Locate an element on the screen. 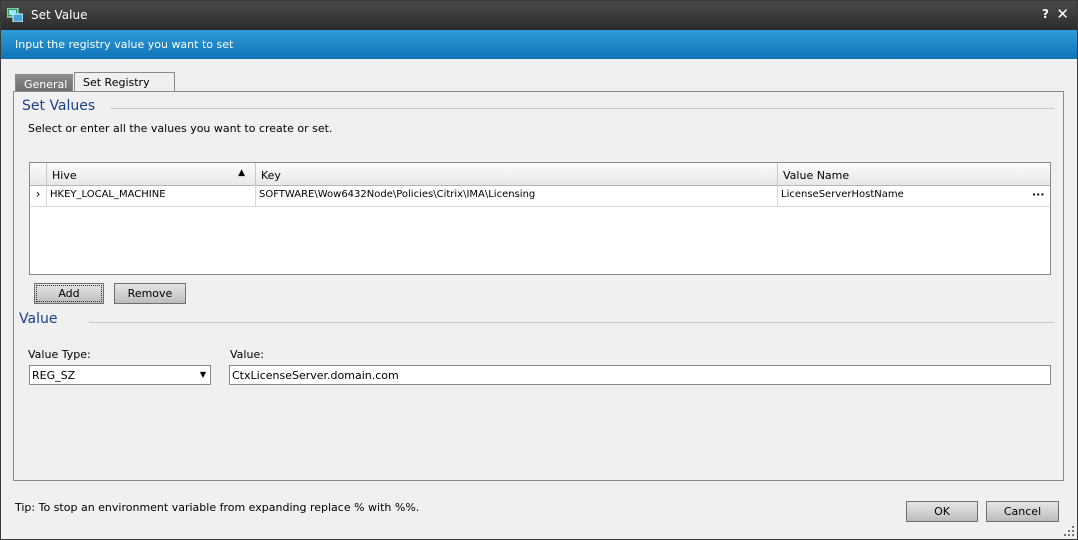 This screenshot has height=540, width=1078. cancel-button: Cancel is located at coordinates (1022, 511).